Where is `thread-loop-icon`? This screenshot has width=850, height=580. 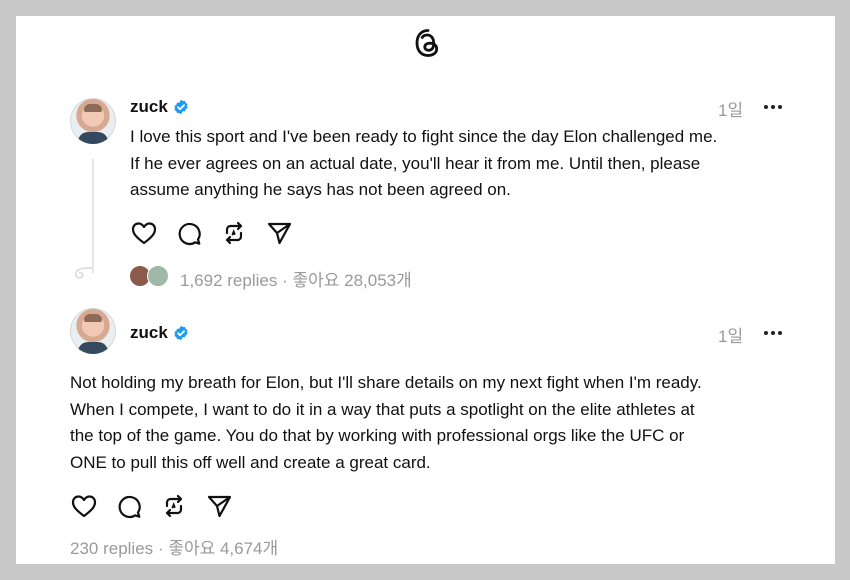 thread-loop-icon is located at coordinates (83, 273).